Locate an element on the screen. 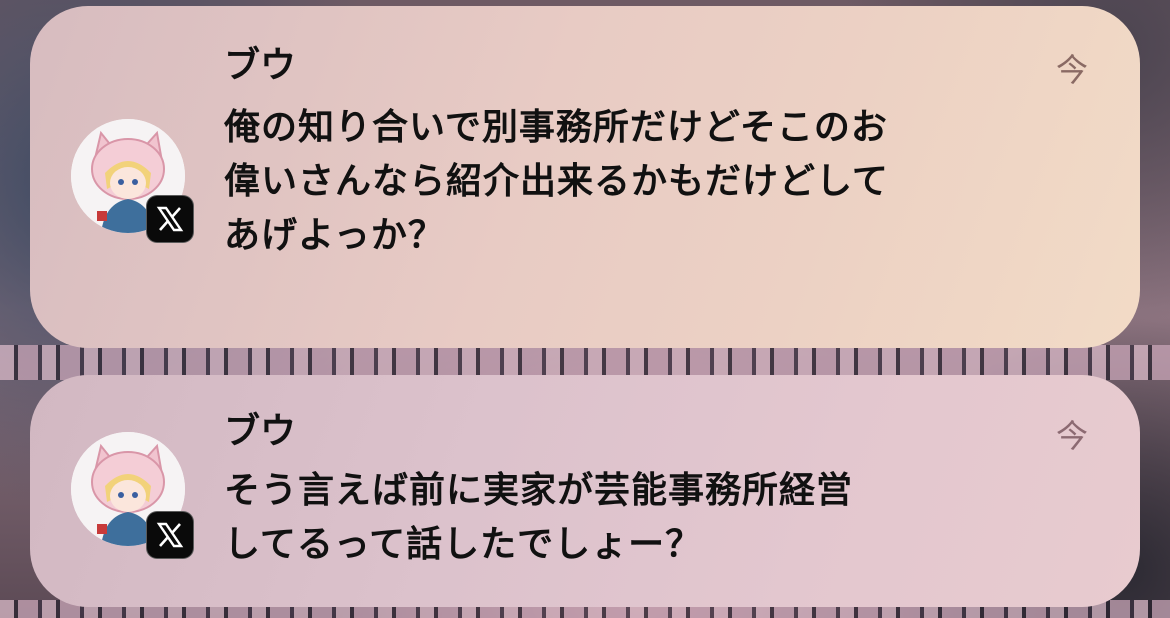 This screenshot has width=1170, height=618. message-line: あげよっか？ is located at coordinates (334, 235).